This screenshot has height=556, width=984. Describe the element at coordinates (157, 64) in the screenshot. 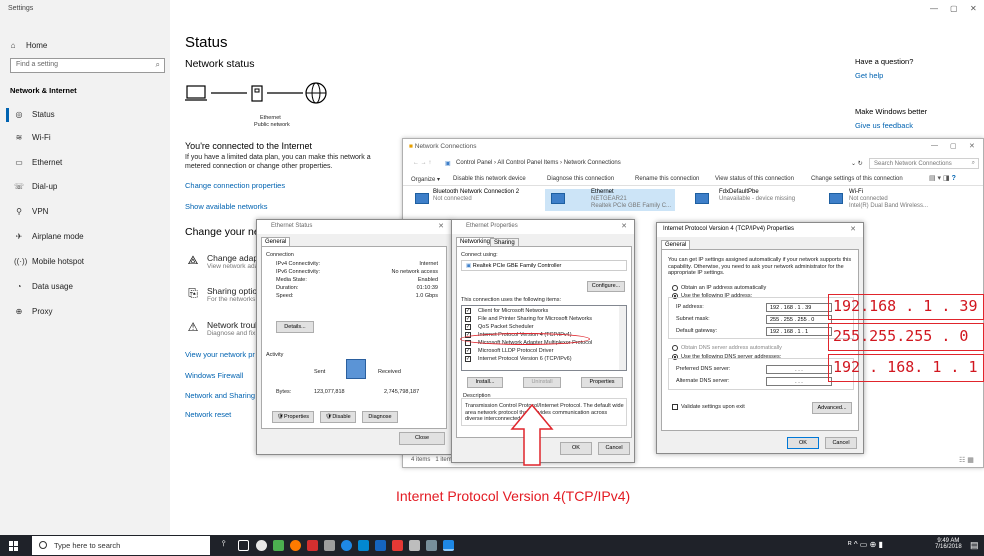

I see `search-icon: ⌕` at that location.